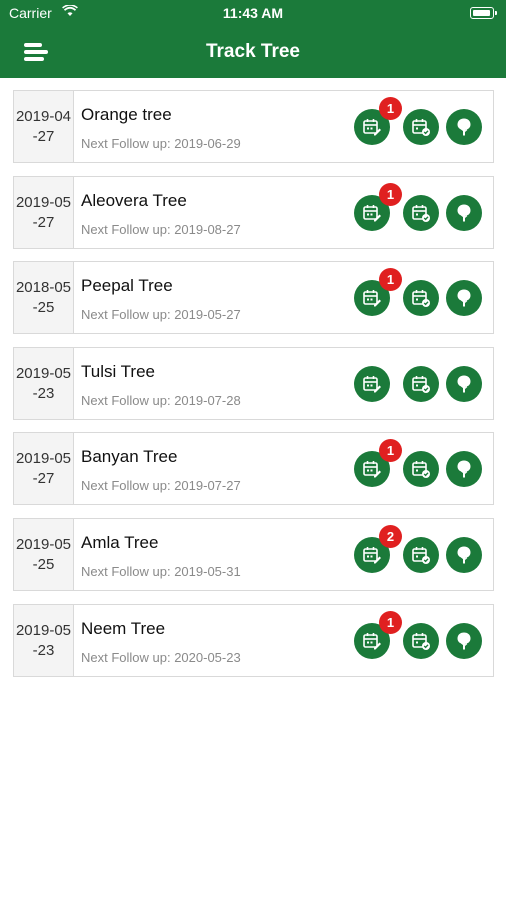 The height and width of the screenshot is (900, 506). What do you see at coordinates (126, 114) in the screenshot?
I see `tree-name: Orange tree` at bounding box center [126, 114].